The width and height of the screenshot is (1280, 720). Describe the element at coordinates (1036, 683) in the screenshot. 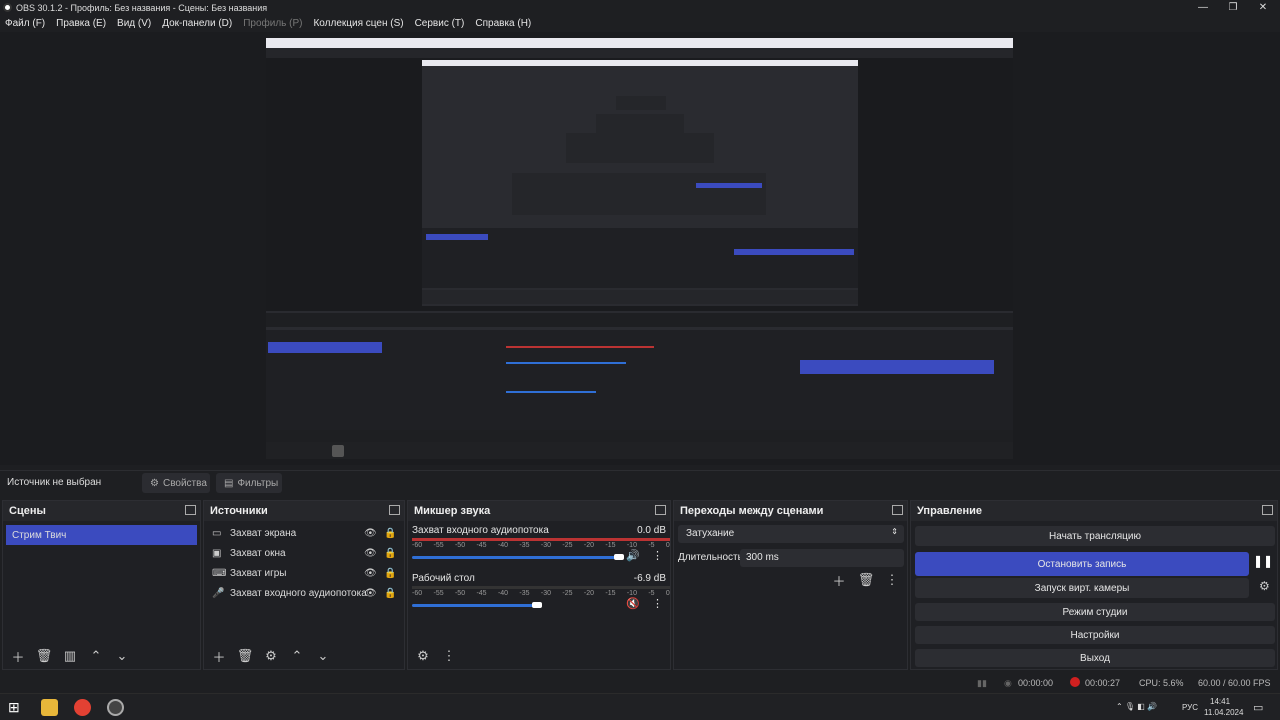

I see `stream-time: 00:00:00` at that location.